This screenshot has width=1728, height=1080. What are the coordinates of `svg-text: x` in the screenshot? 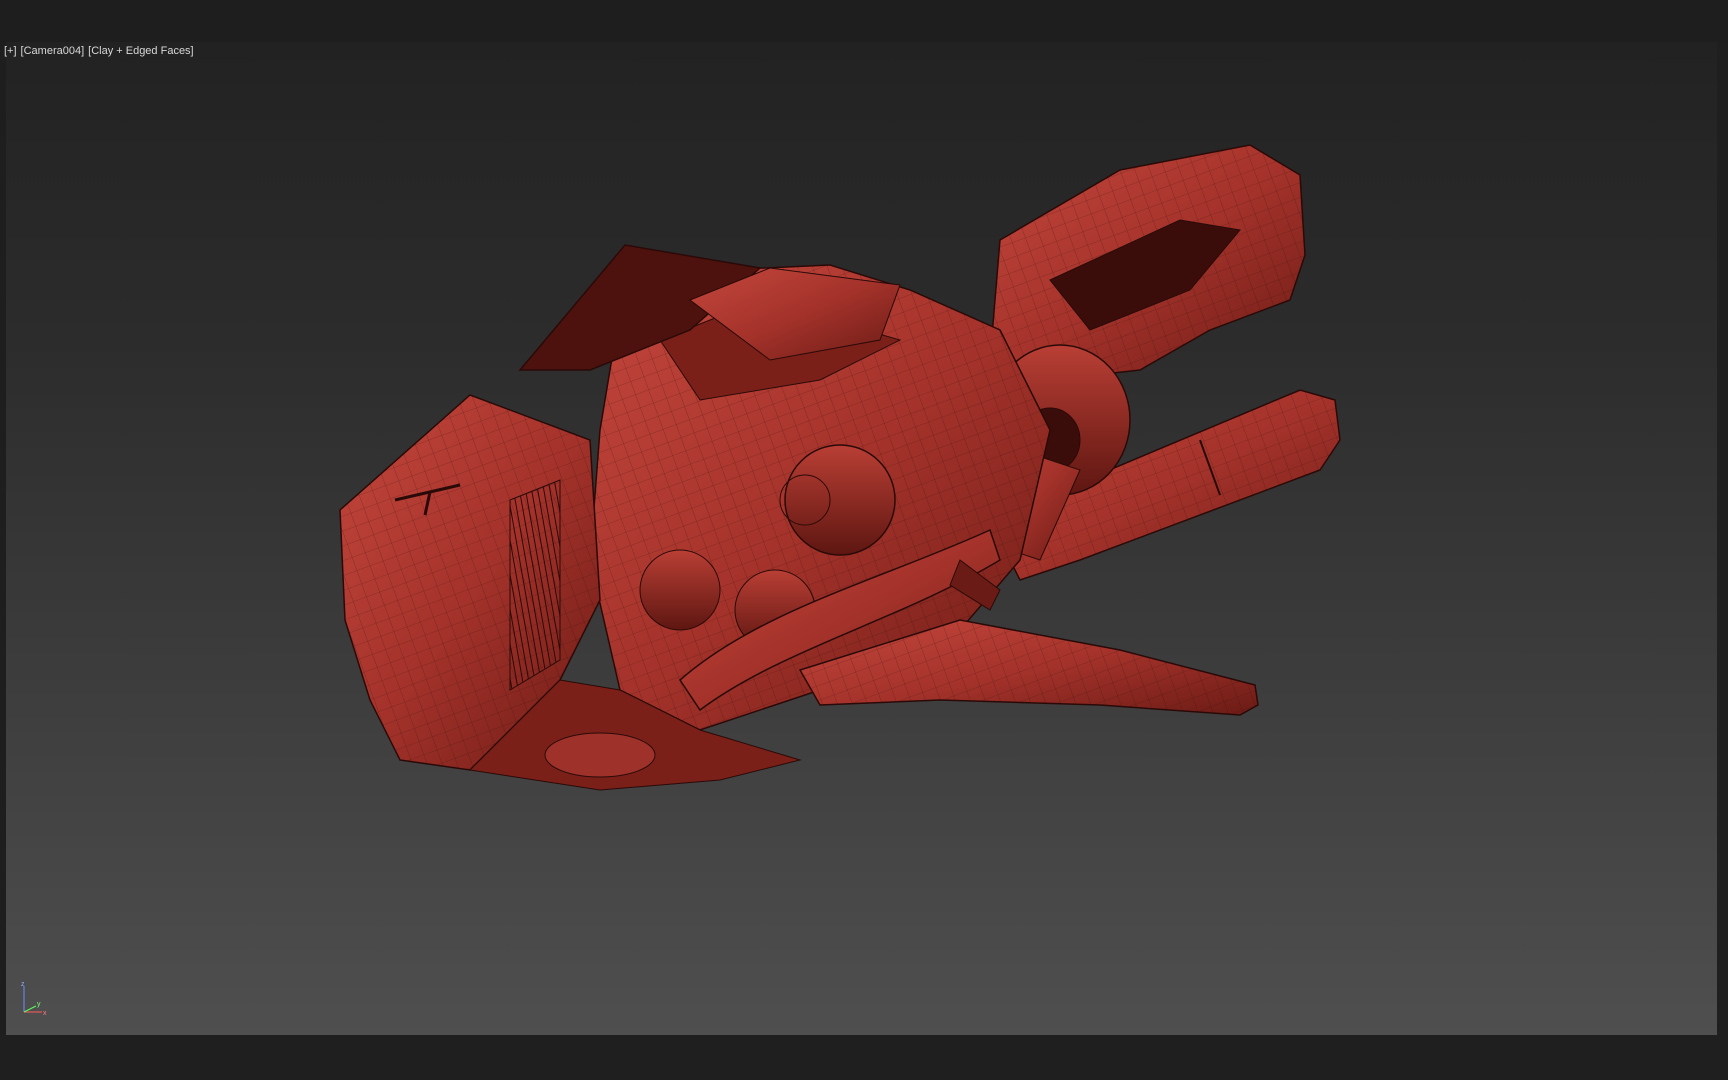 It's located at (45, 1013).